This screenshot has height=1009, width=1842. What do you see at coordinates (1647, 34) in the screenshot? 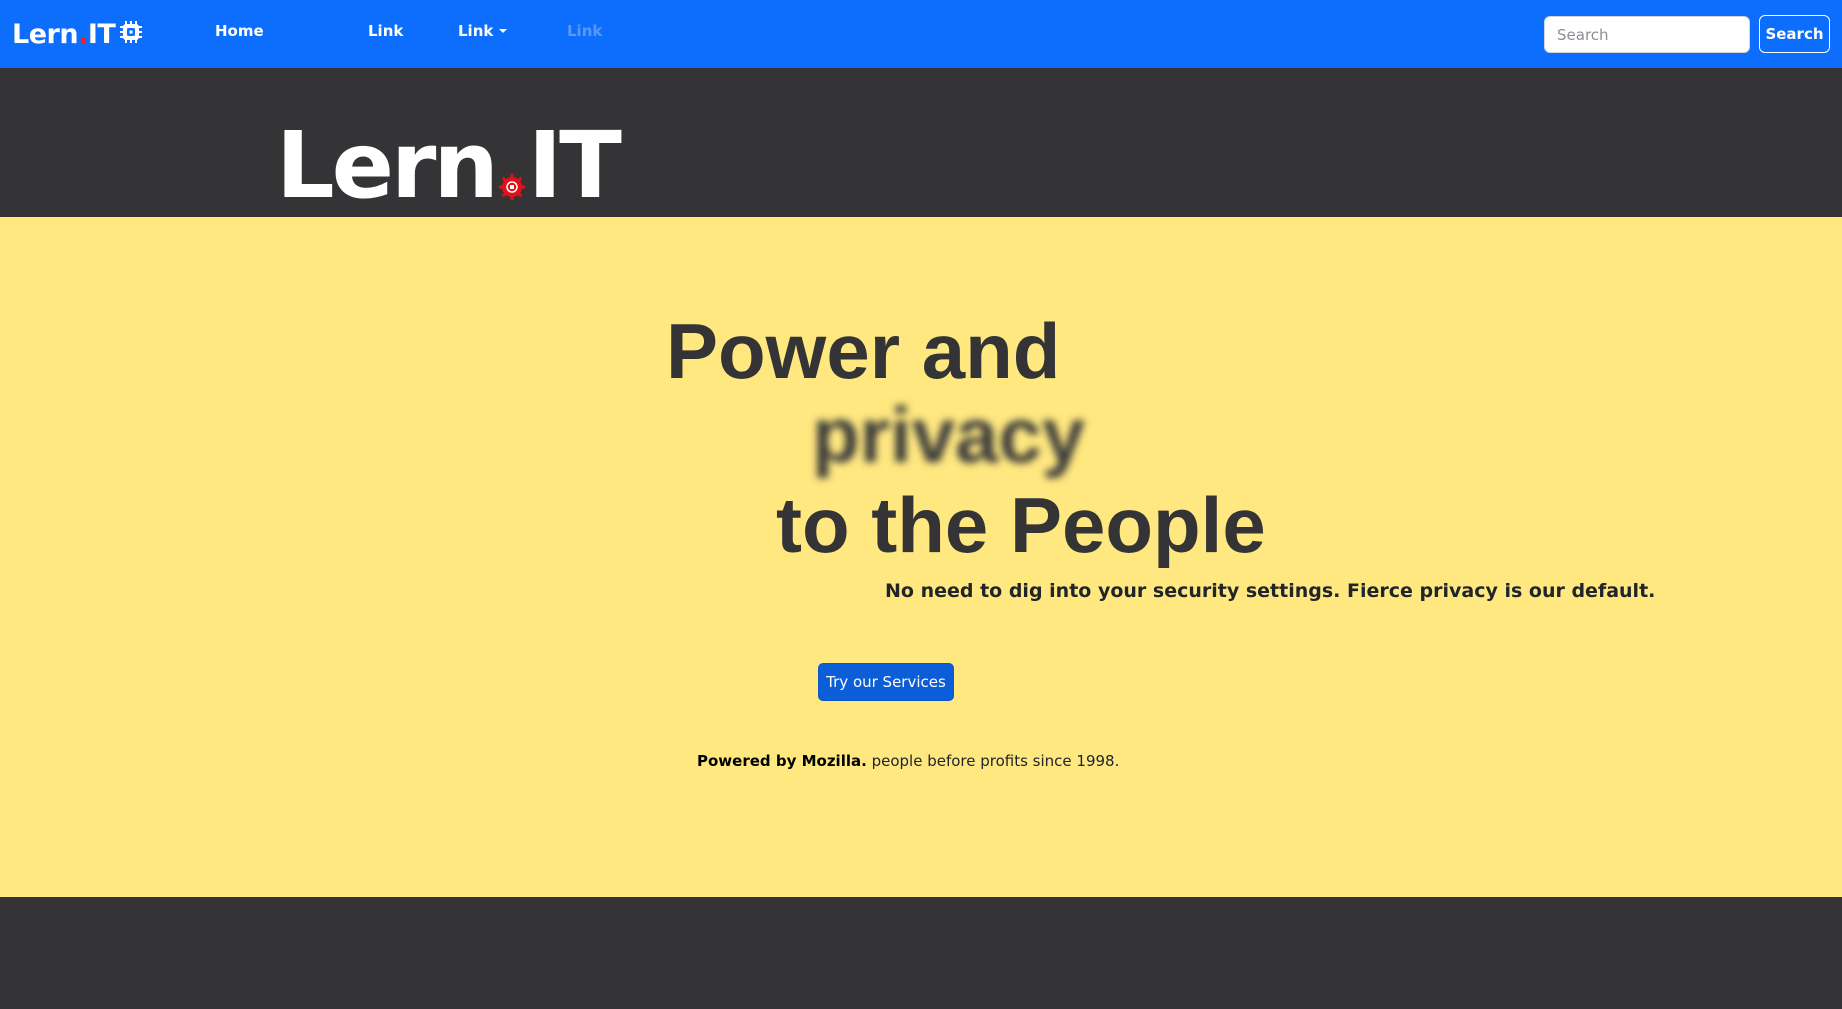
I see `search-input` at bounding box center [1647, 34].